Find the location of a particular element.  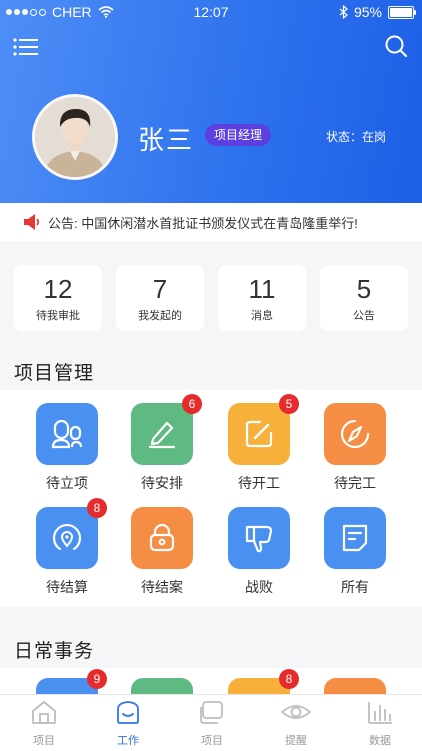

tile-icon-bg: 8 is located at coordinates (71, 533).